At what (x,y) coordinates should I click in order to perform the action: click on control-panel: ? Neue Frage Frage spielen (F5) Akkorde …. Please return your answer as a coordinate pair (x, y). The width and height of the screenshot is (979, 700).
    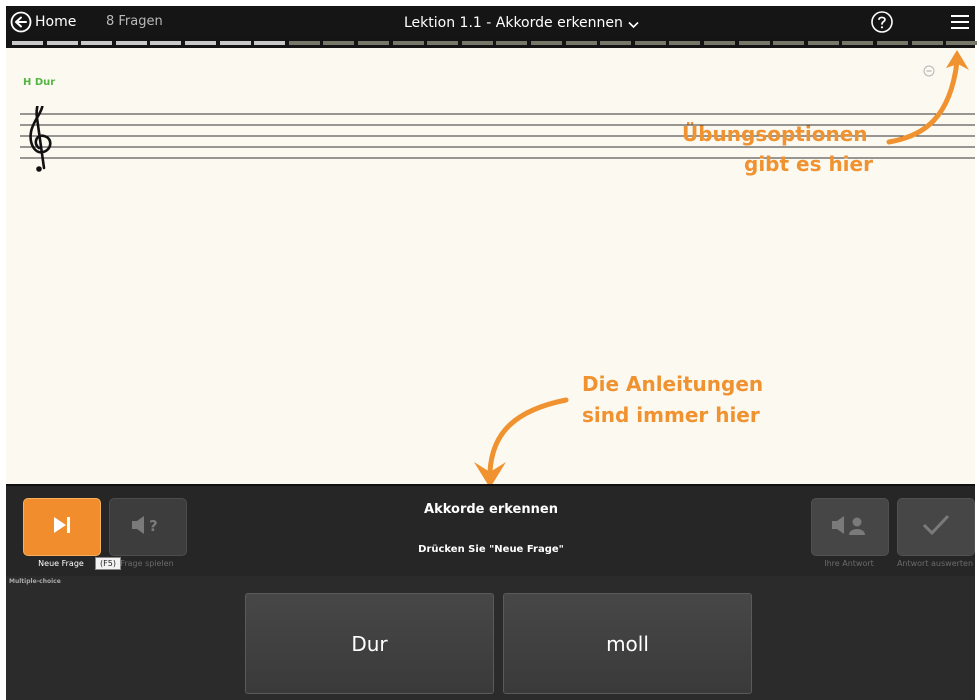
    Looking at the image, I should click on (490, 530).